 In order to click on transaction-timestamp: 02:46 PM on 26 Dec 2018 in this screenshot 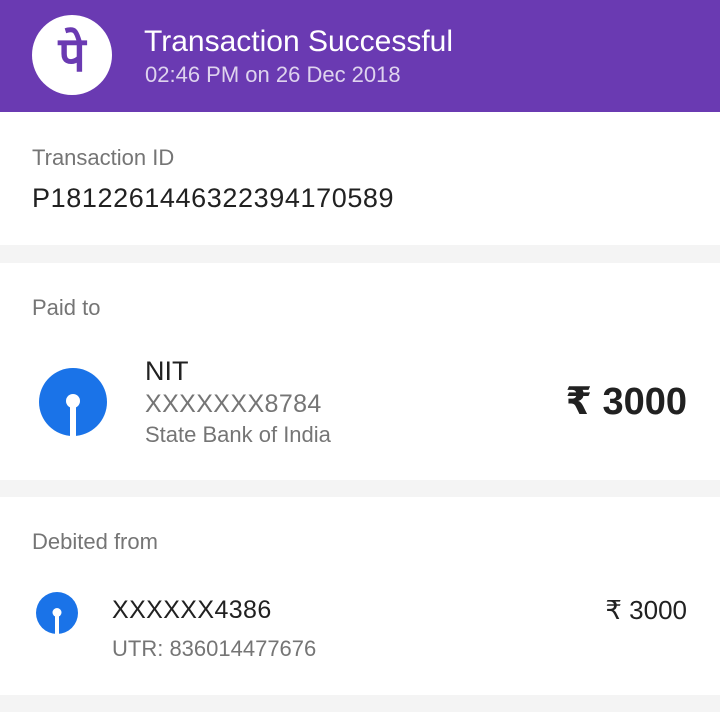, I will do `click(273, 74)`.